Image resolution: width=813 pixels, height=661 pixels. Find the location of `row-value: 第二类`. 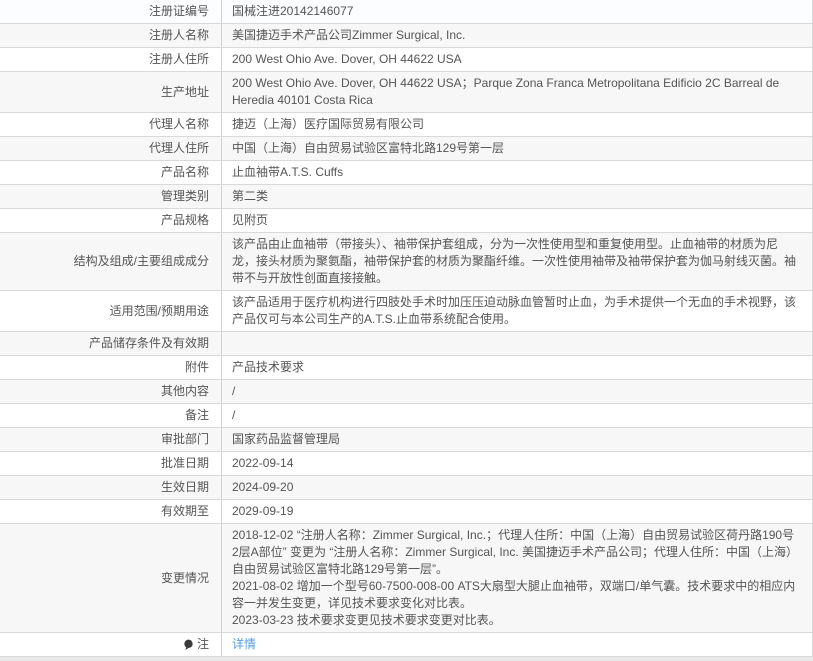

row-value: 第二类 is located at coordinates (517, 196).